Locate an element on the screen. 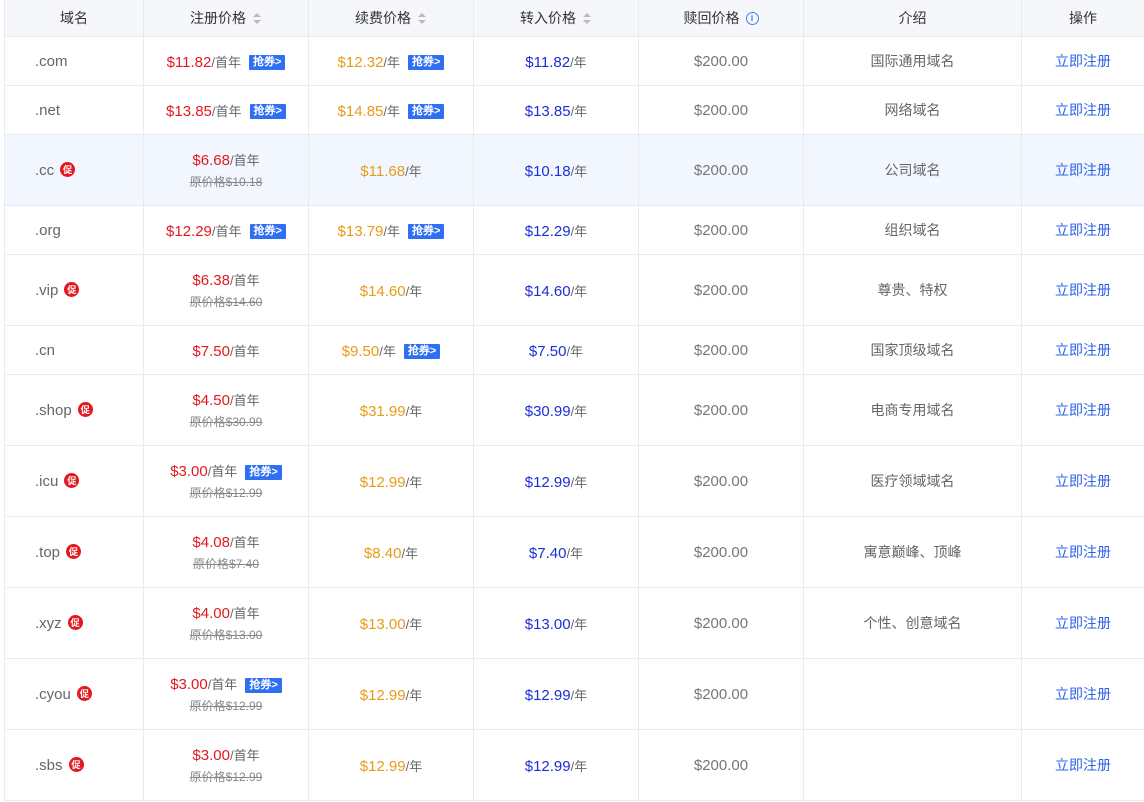 The image size is (1144, 802). register-price-line: $3.00/首年 is located at coordinates (226, 754).